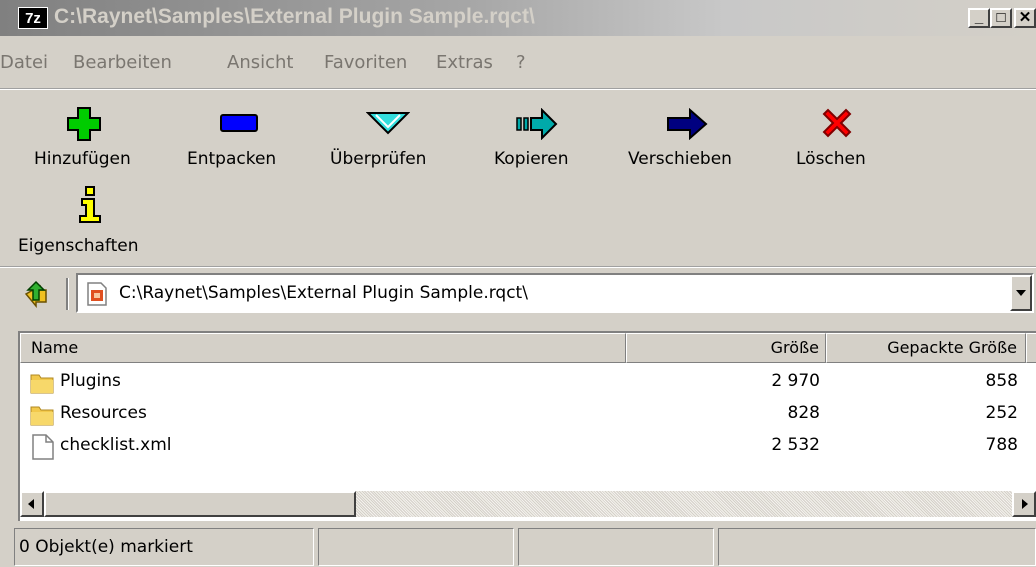  Describe the element at coordinates (680, 159) in the screenshot. I see `move-button-label: Verschieben` at that location.